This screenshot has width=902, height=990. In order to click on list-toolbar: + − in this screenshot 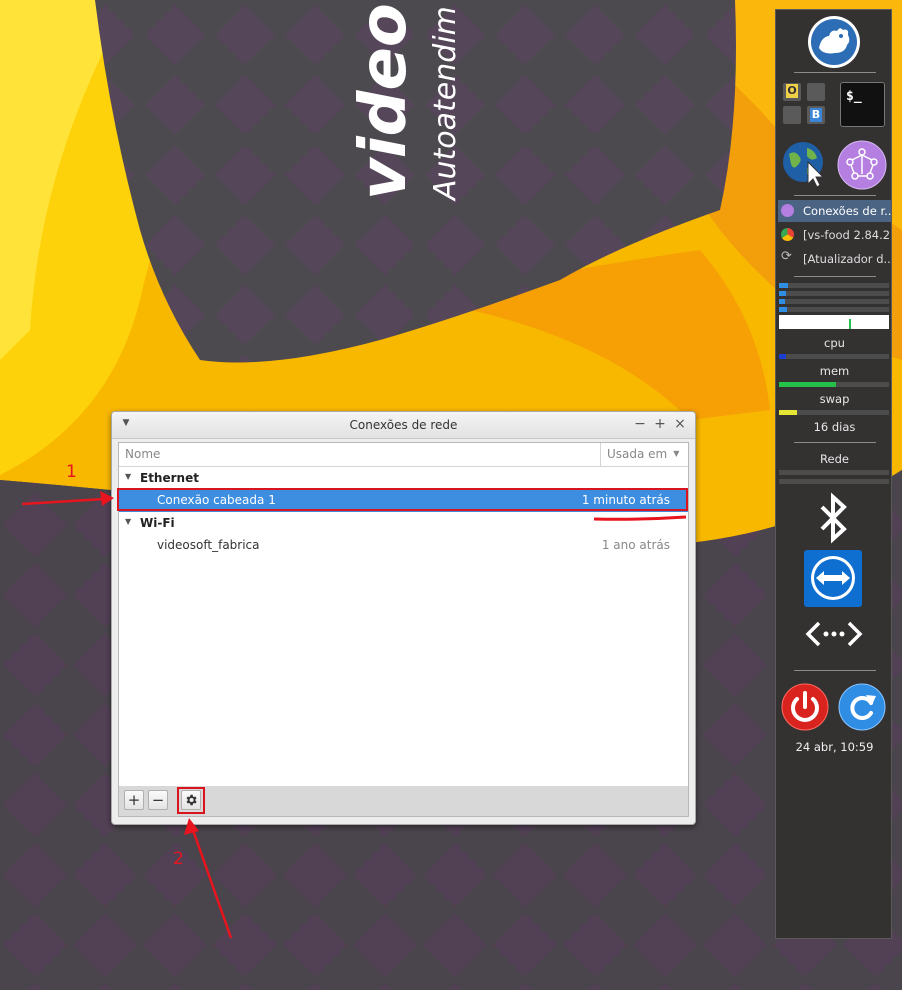, I will do `click(403, 801)`.